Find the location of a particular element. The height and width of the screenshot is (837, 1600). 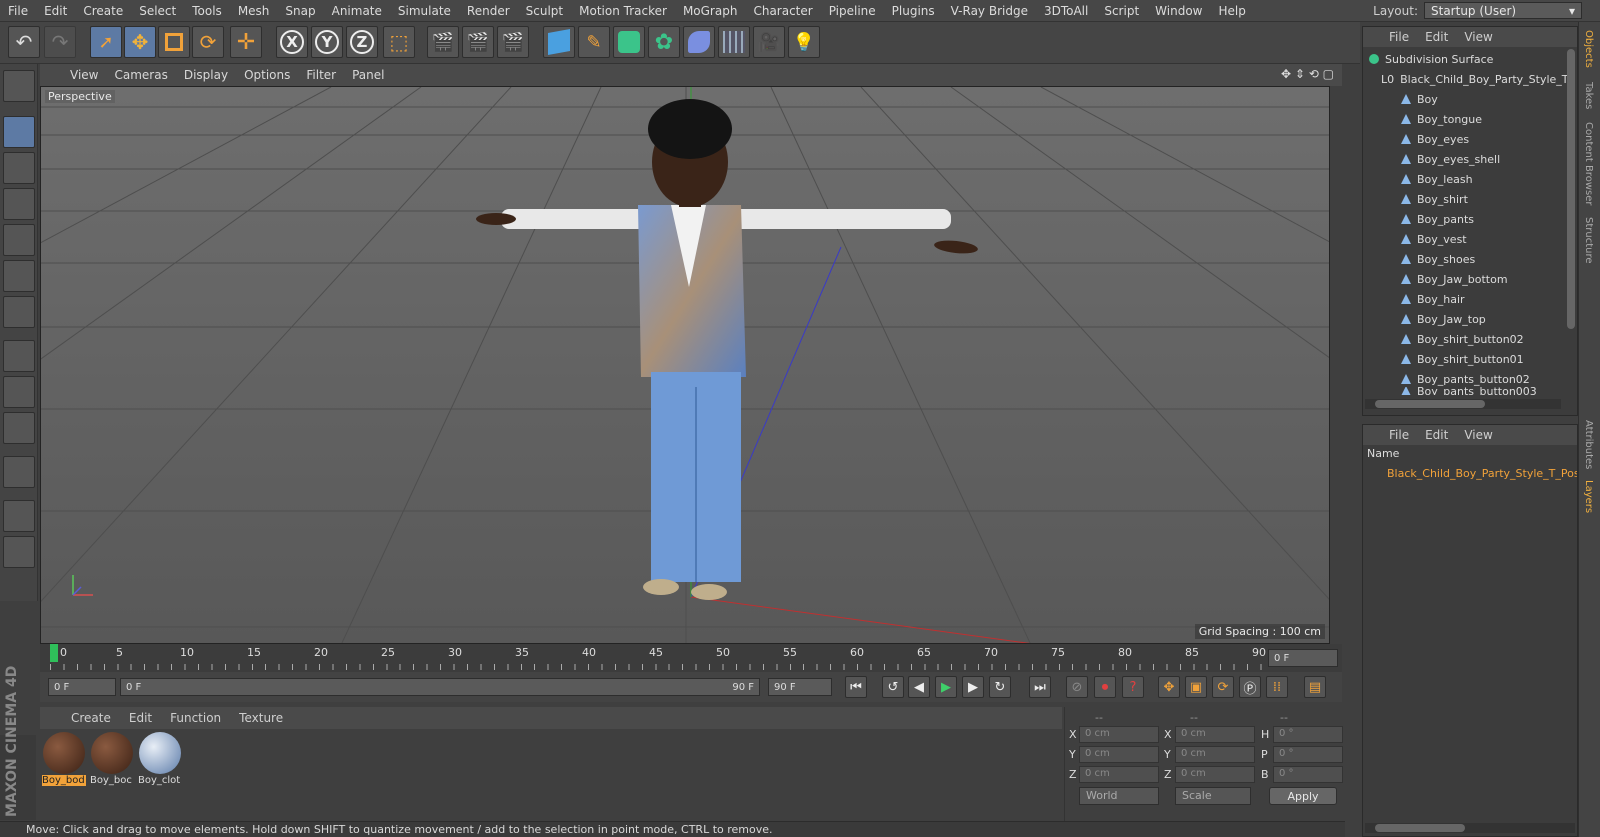

play-button: ▶ is located at coordinates (946, 687).